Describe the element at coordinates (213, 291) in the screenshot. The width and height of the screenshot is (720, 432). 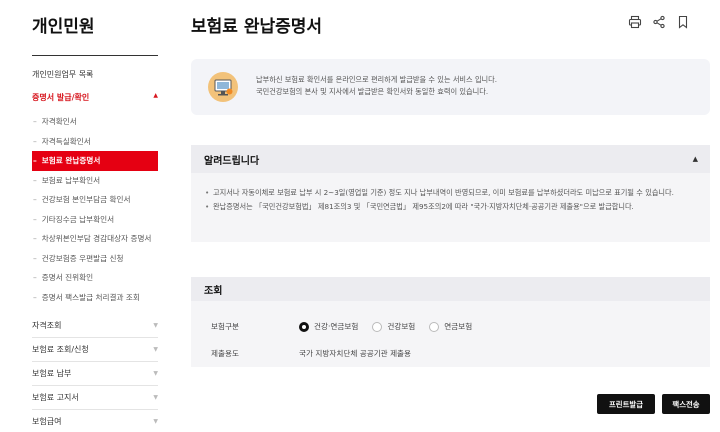
I see `query-title: 조회` at that location.